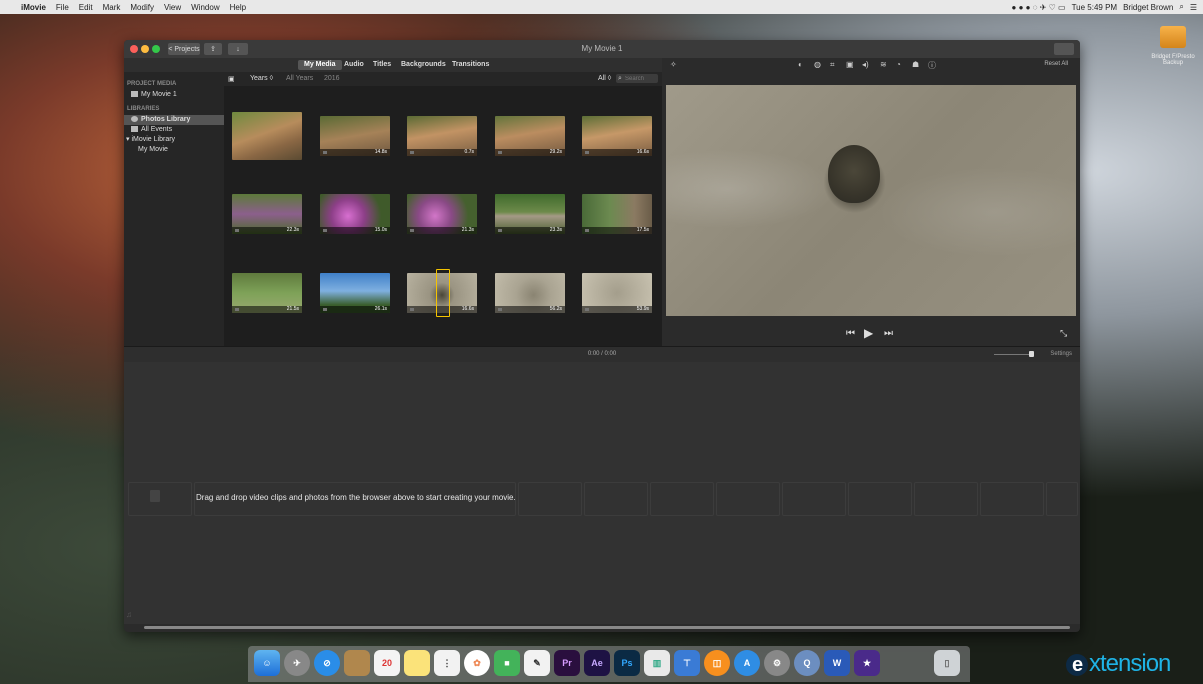 This screenshot has width=1203, height=684. I want to click on premiere-icon: Pr, so click(567, 663).